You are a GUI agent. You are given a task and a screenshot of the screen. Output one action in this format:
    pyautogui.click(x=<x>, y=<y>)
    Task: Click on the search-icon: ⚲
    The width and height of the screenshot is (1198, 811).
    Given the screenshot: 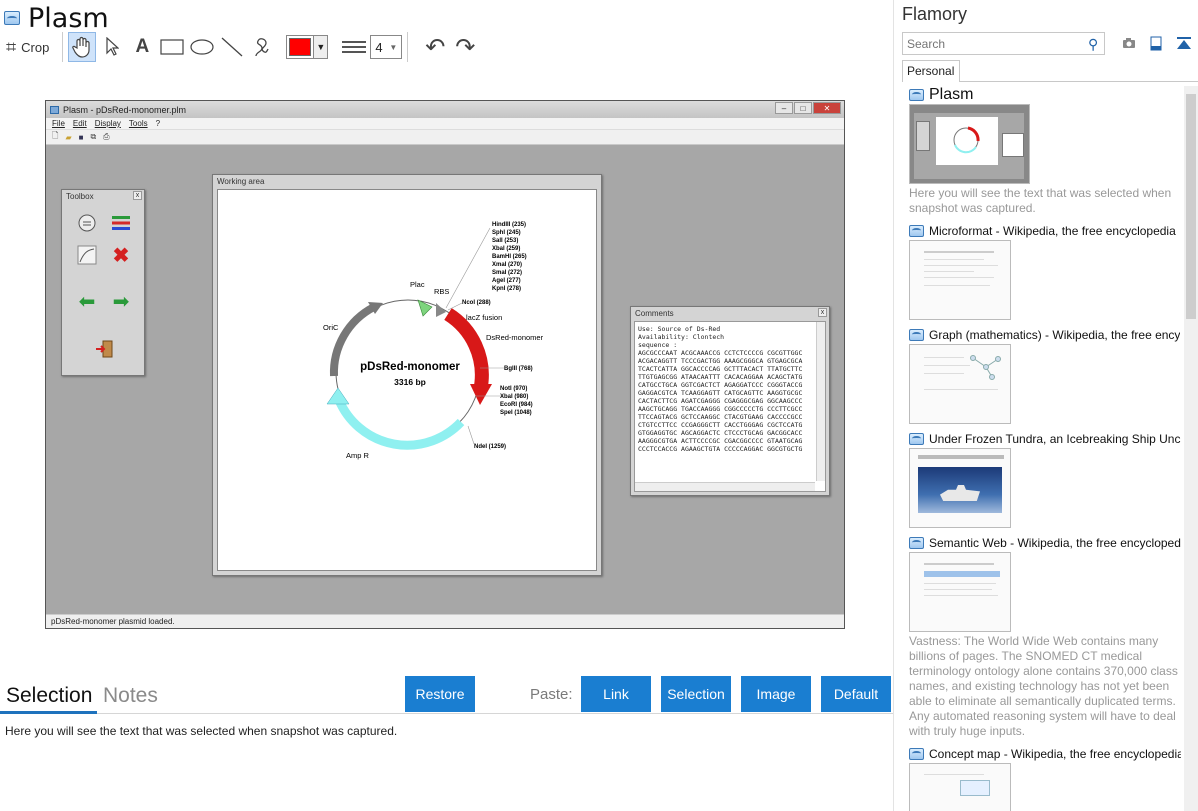 What is the action you would take?
    pyautogui.click(x=1093, y=44)
    